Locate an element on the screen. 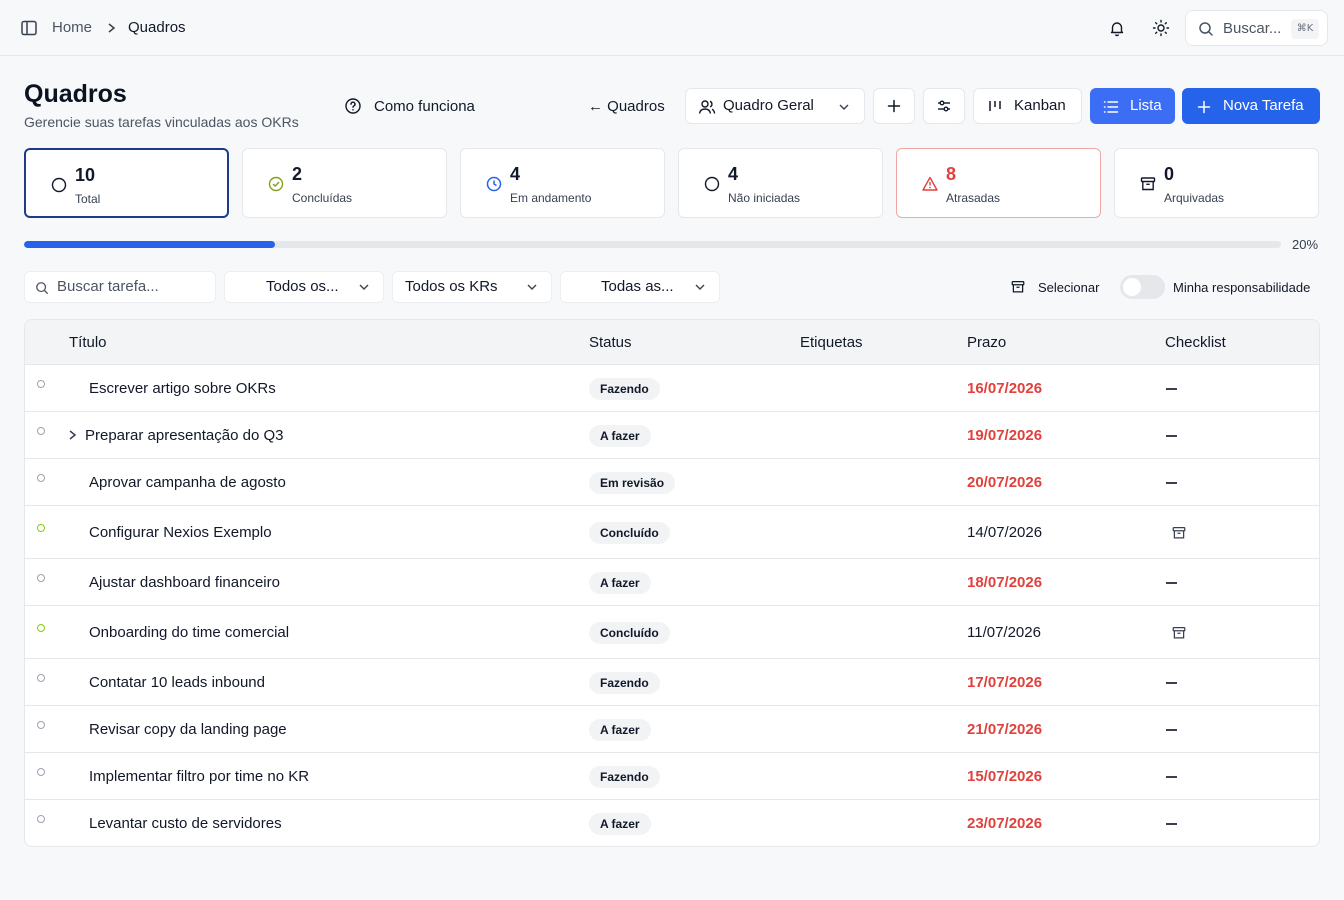  bell-icon is located at coordinates (1117, 29).